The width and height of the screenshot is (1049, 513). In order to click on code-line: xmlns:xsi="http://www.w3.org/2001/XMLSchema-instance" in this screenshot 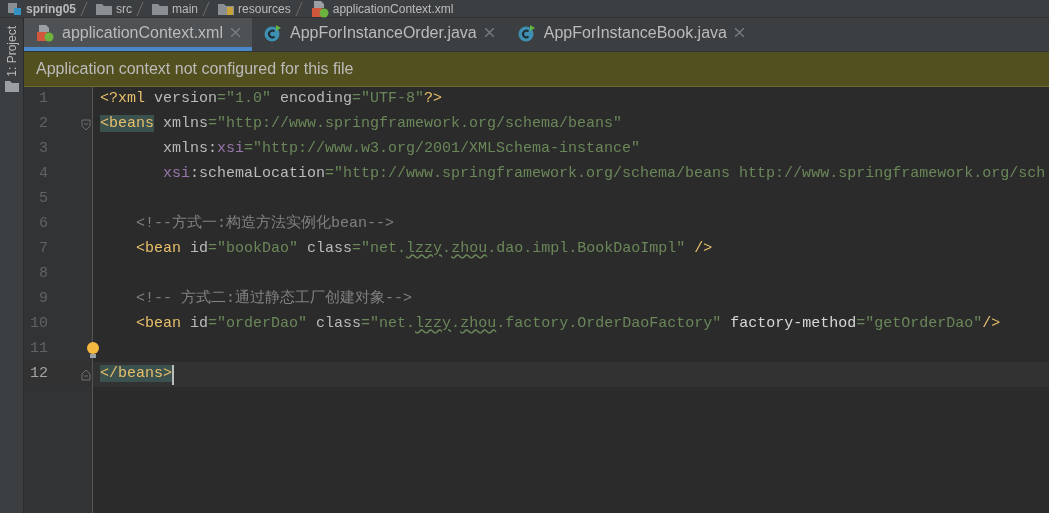, I will do `click(402, 149)`.